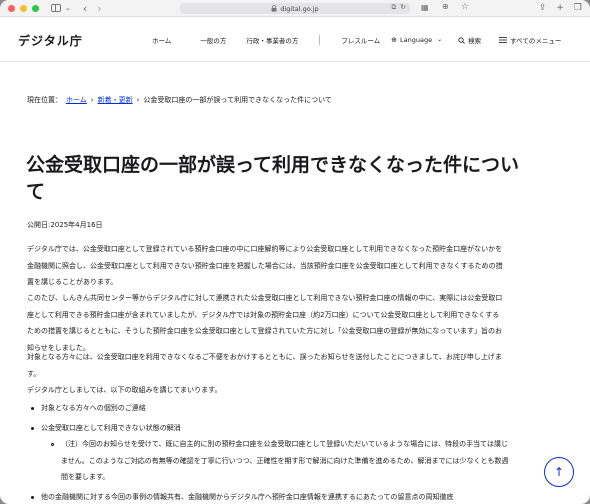  What do you see at coordinates (425, 8) in the screenshot?
I see `grid-icon: ▦` at bounding box center [425, 8].